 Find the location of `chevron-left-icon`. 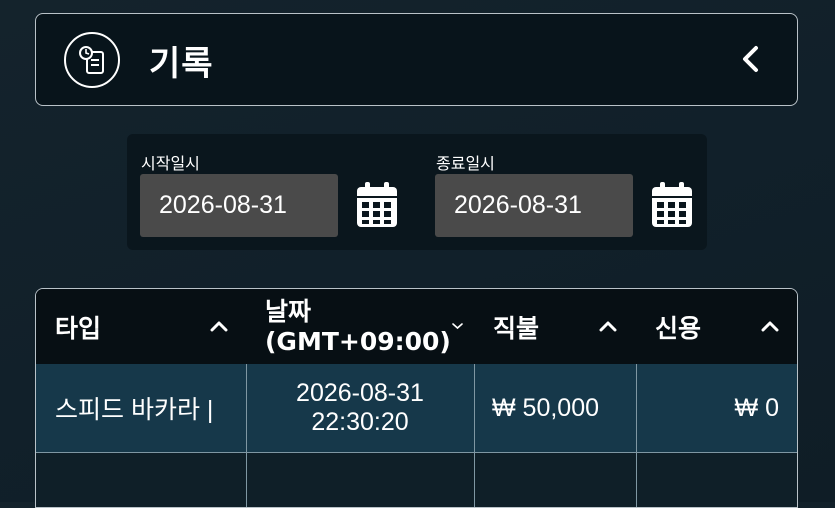

chevron-left-icon is located at coordinates (750, 59).